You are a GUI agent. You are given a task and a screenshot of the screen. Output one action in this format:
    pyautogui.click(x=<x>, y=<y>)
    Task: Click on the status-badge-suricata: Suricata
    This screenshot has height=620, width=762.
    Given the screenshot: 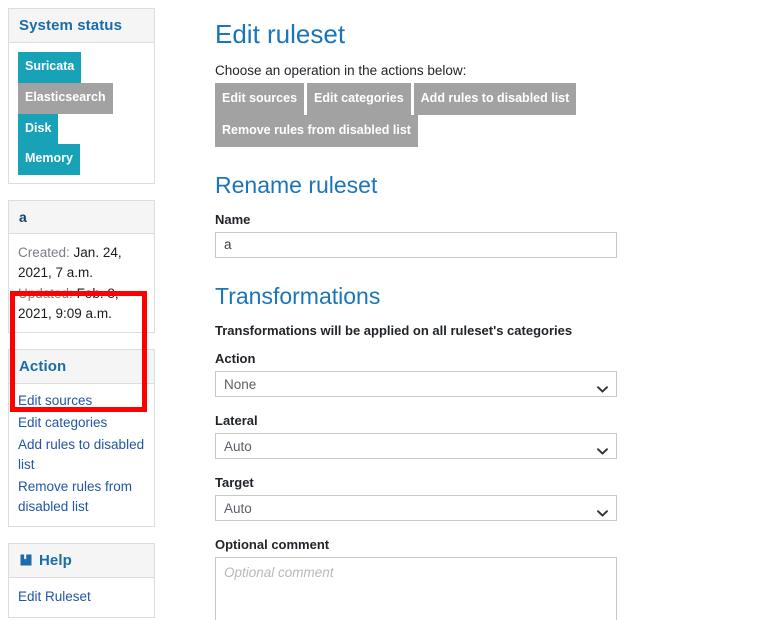 What is the action you would take?
    pyautogui.click(x=50, y=67)
    